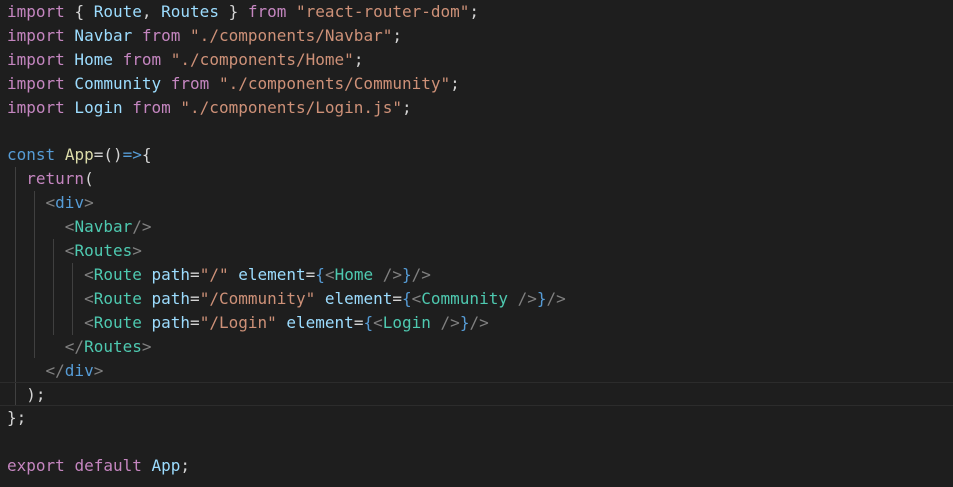  Describe the element at coordinates (334, 83) in the screenshot. I see `code-token: "./components/Community"` at that location.